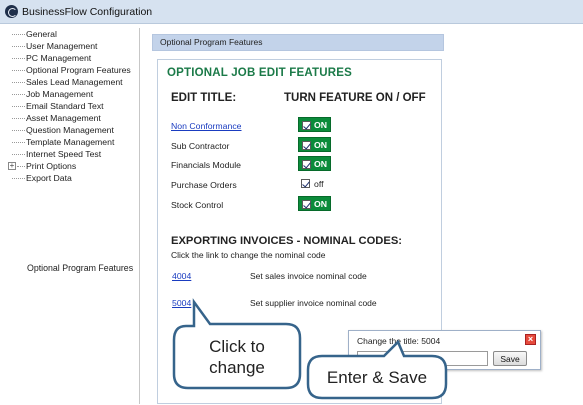 The width and height of the screenshot is (583, 405). I want to click on callout-line: change, so click(237, 367).